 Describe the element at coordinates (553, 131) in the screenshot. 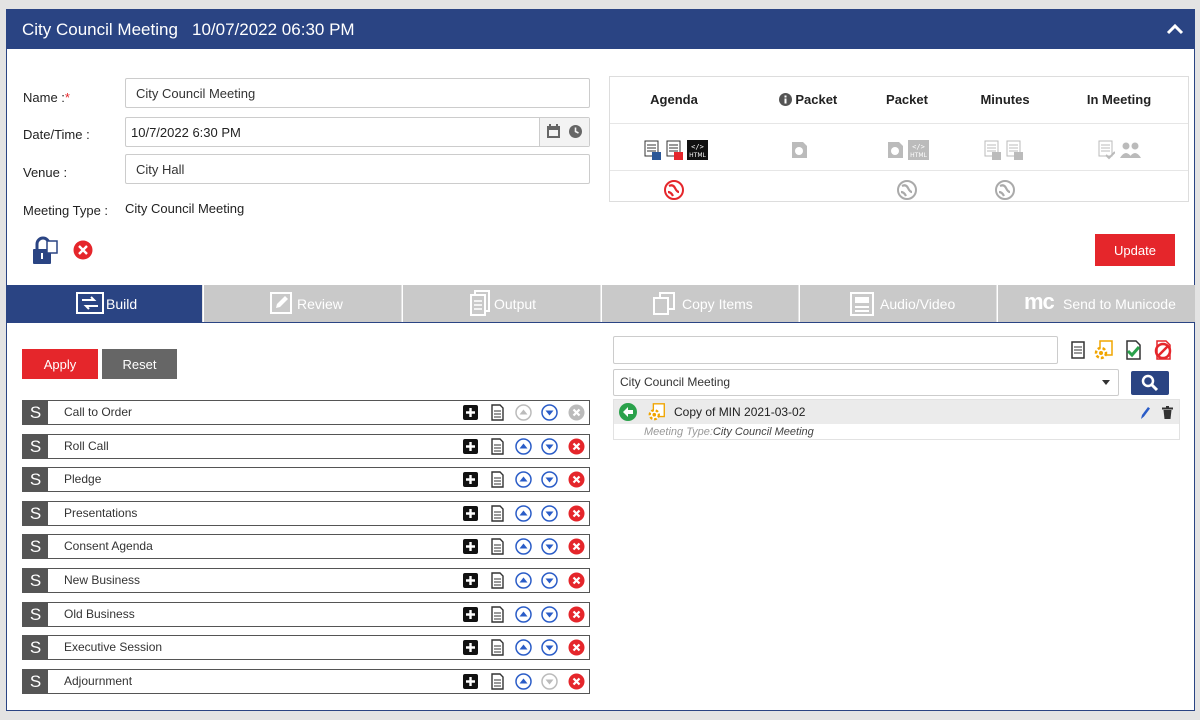

I see `calendar-icon` at that location.